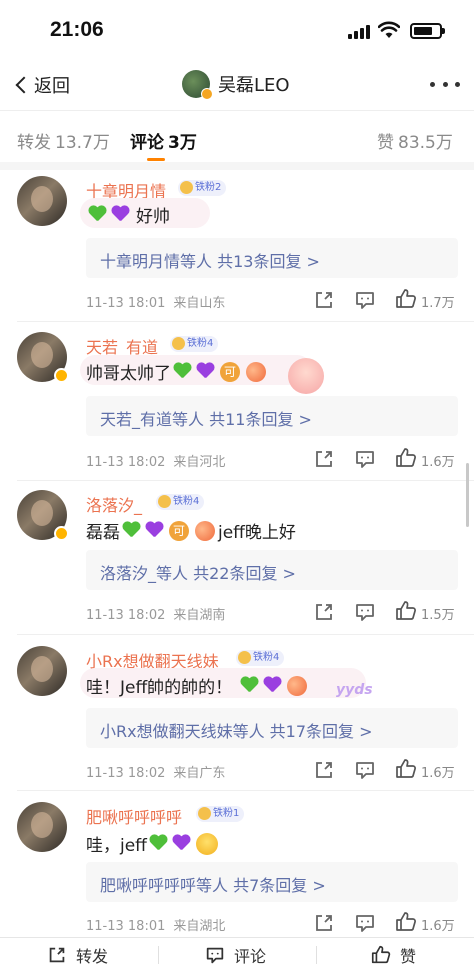  I want to click on tab-repost: 转发 13.7万, so click(63, 140).